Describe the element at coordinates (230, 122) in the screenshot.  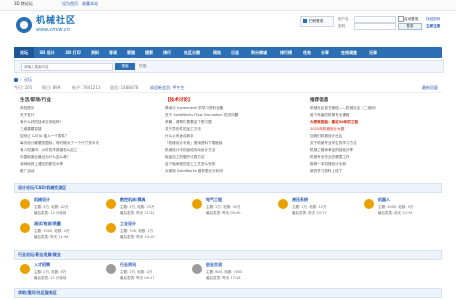
I see `list-item: 求解，请帮忙看看这个受力图` at that location.